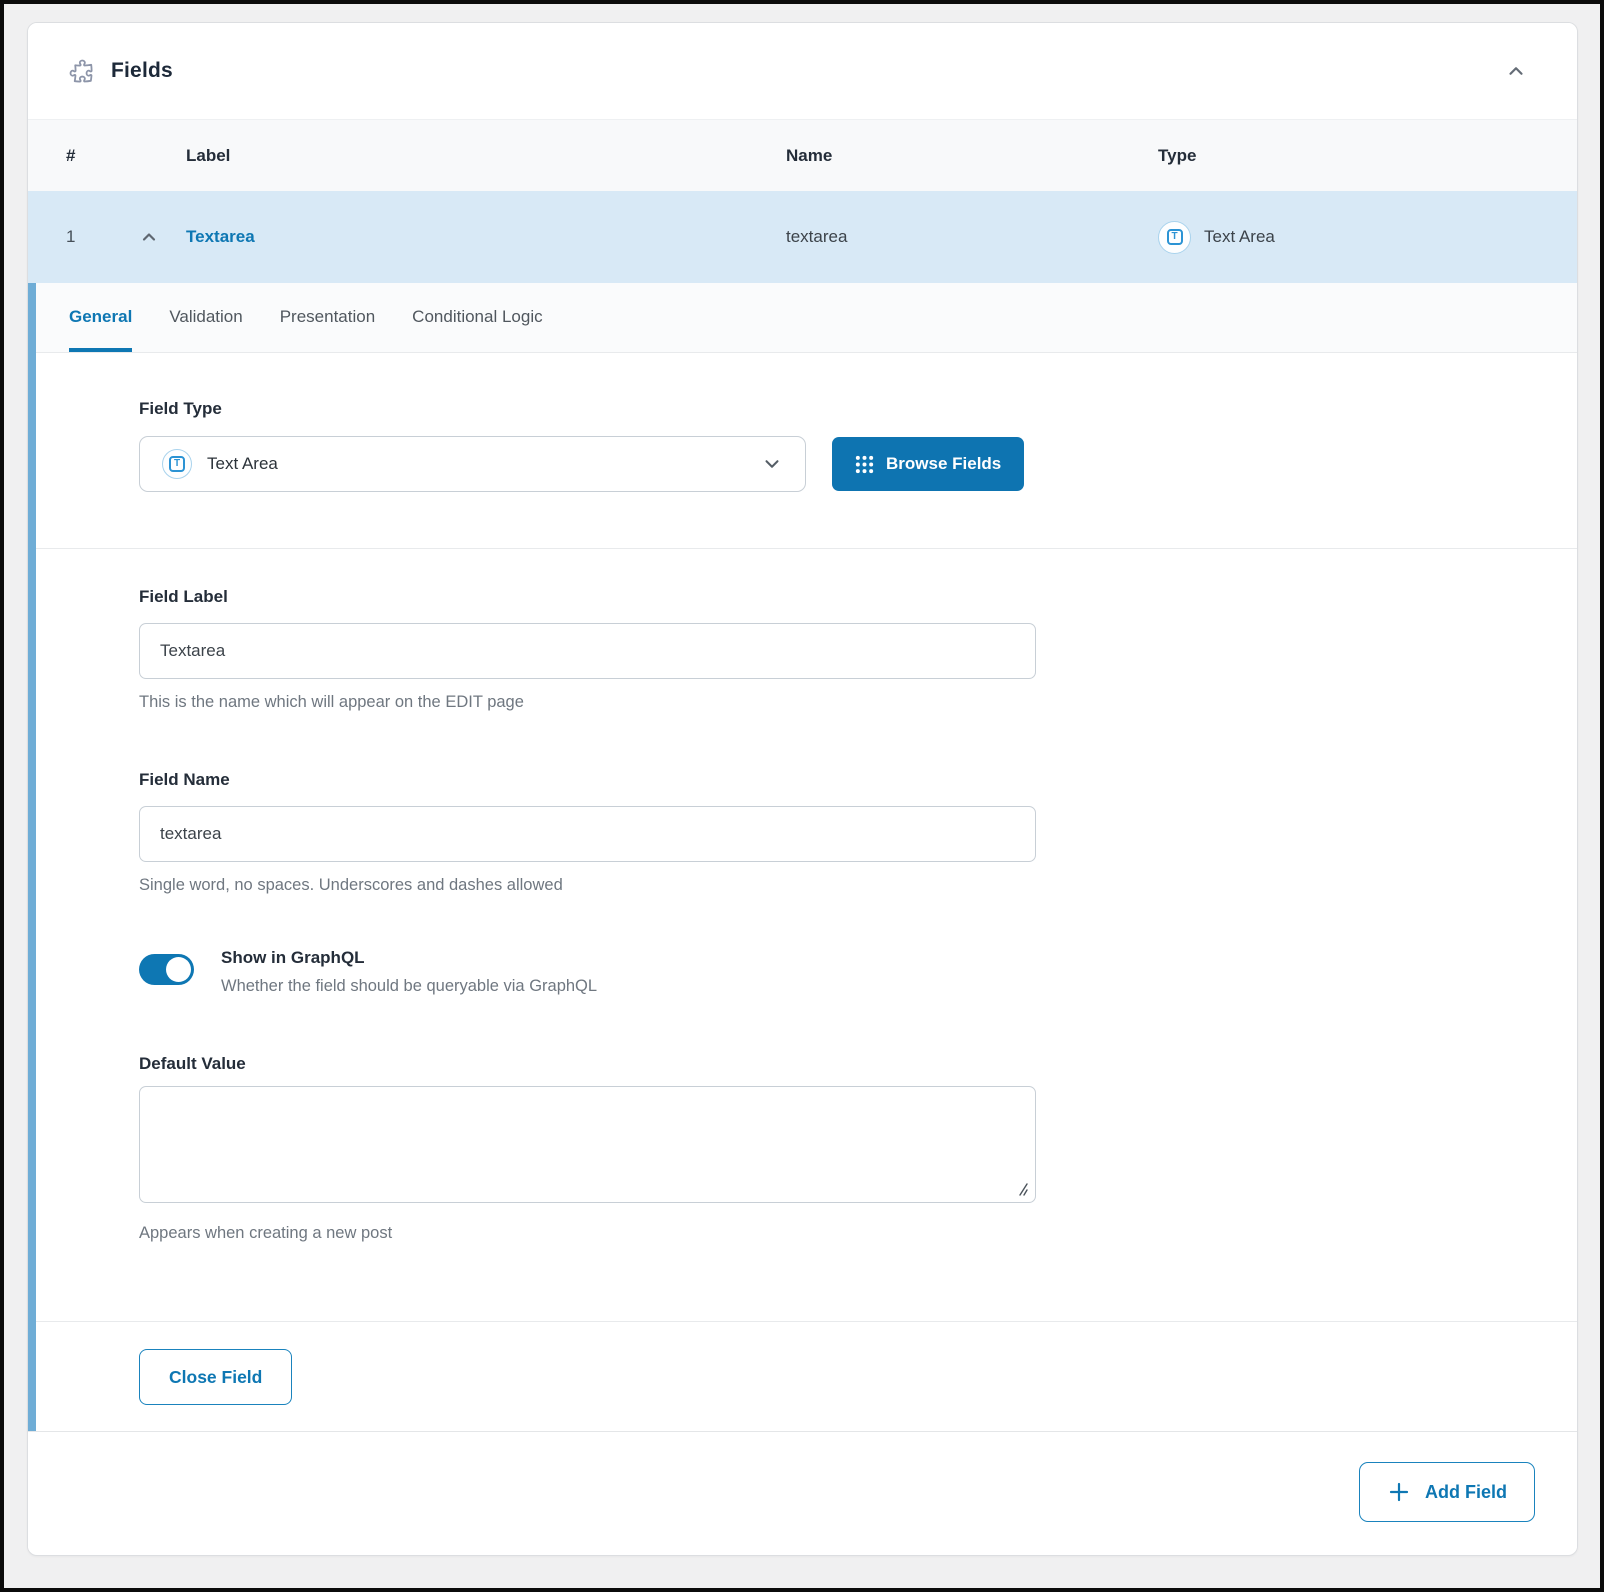 This screenshot has height=1592, width=1604. What do you see at coordinates (802, 1491) in the screenshot?
I see `panel-footer: Add Field` at bounding box center [802, 1491].